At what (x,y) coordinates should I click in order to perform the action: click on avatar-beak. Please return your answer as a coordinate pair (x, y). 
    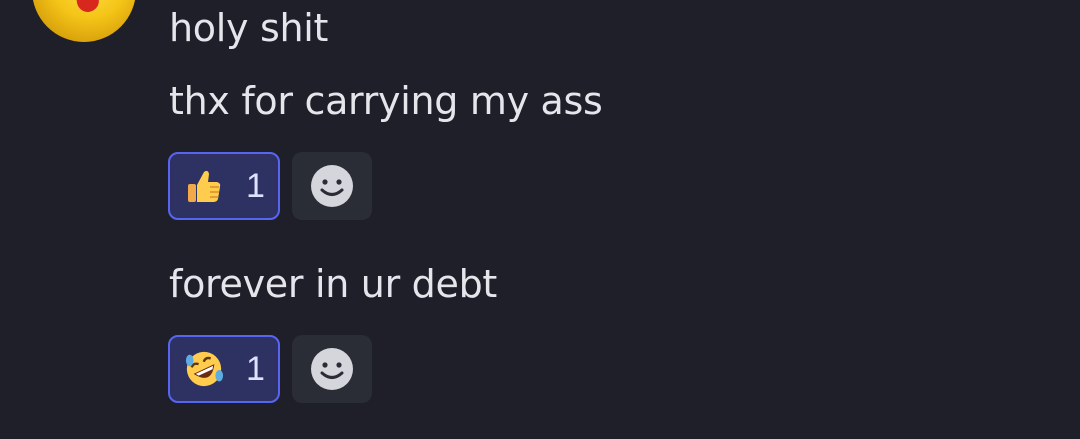
    Looking at the image, I should click on (87, 7).